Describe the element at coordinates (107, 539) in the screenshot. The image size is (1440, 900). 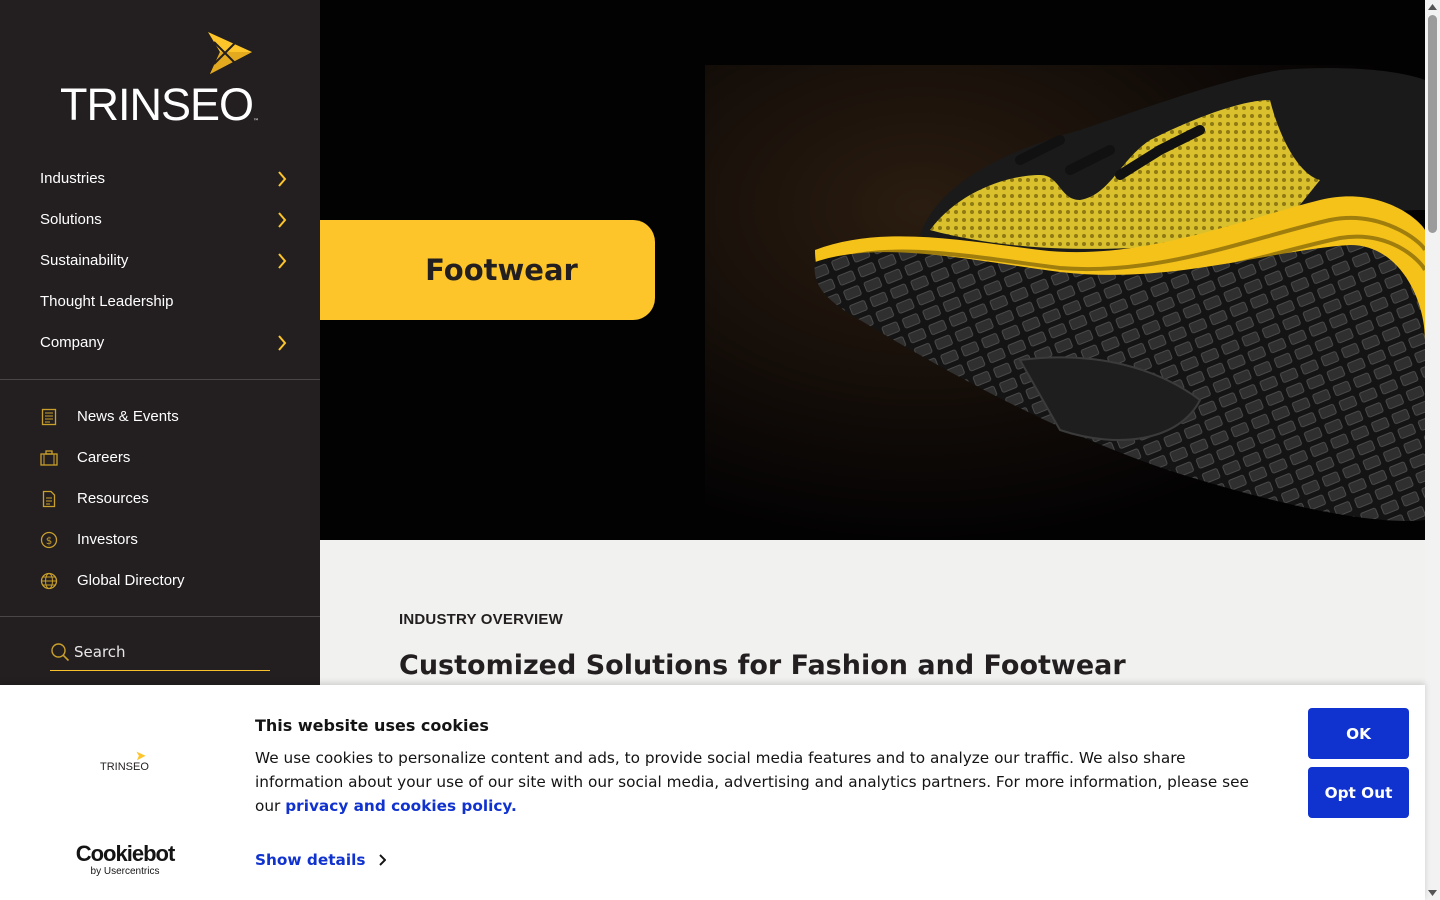
I see `nav-item-label: Investors` at that location.